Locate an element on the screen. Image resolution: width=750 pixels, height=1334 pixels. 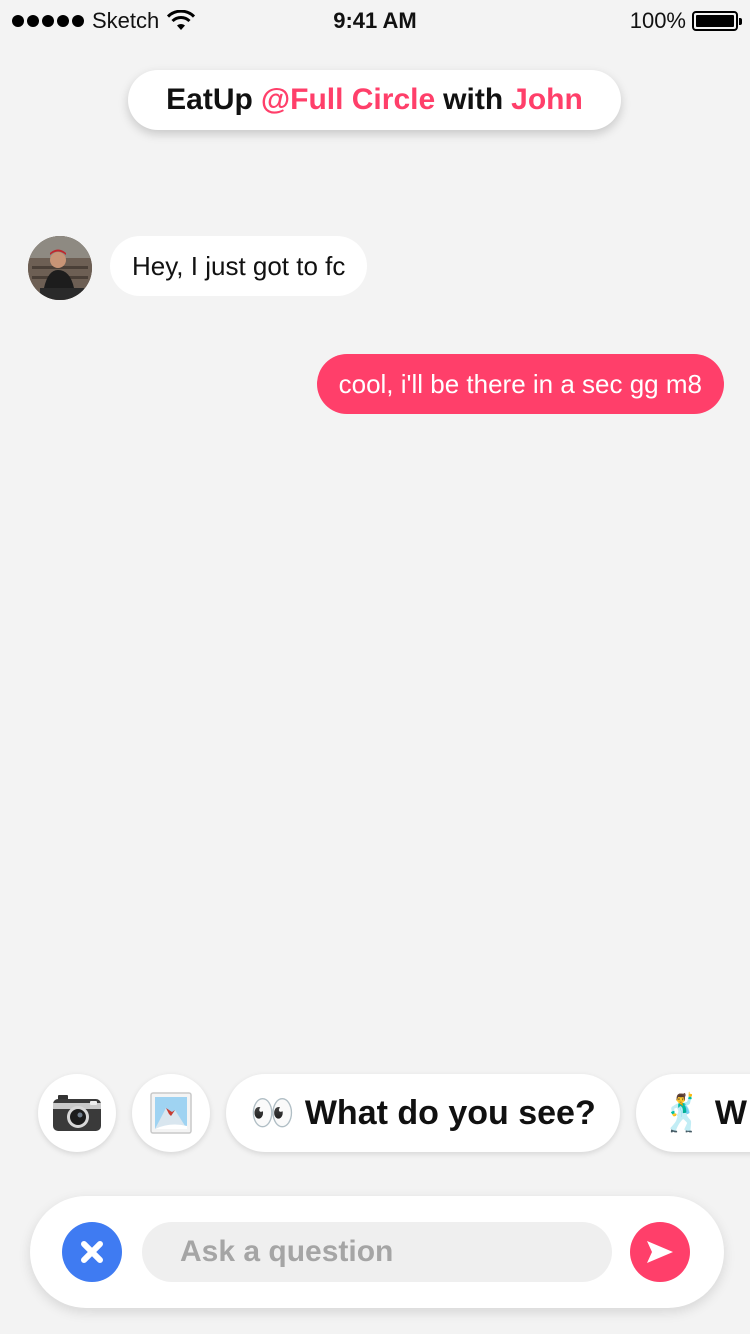
send-icon is located at coordinates (660, 1252).